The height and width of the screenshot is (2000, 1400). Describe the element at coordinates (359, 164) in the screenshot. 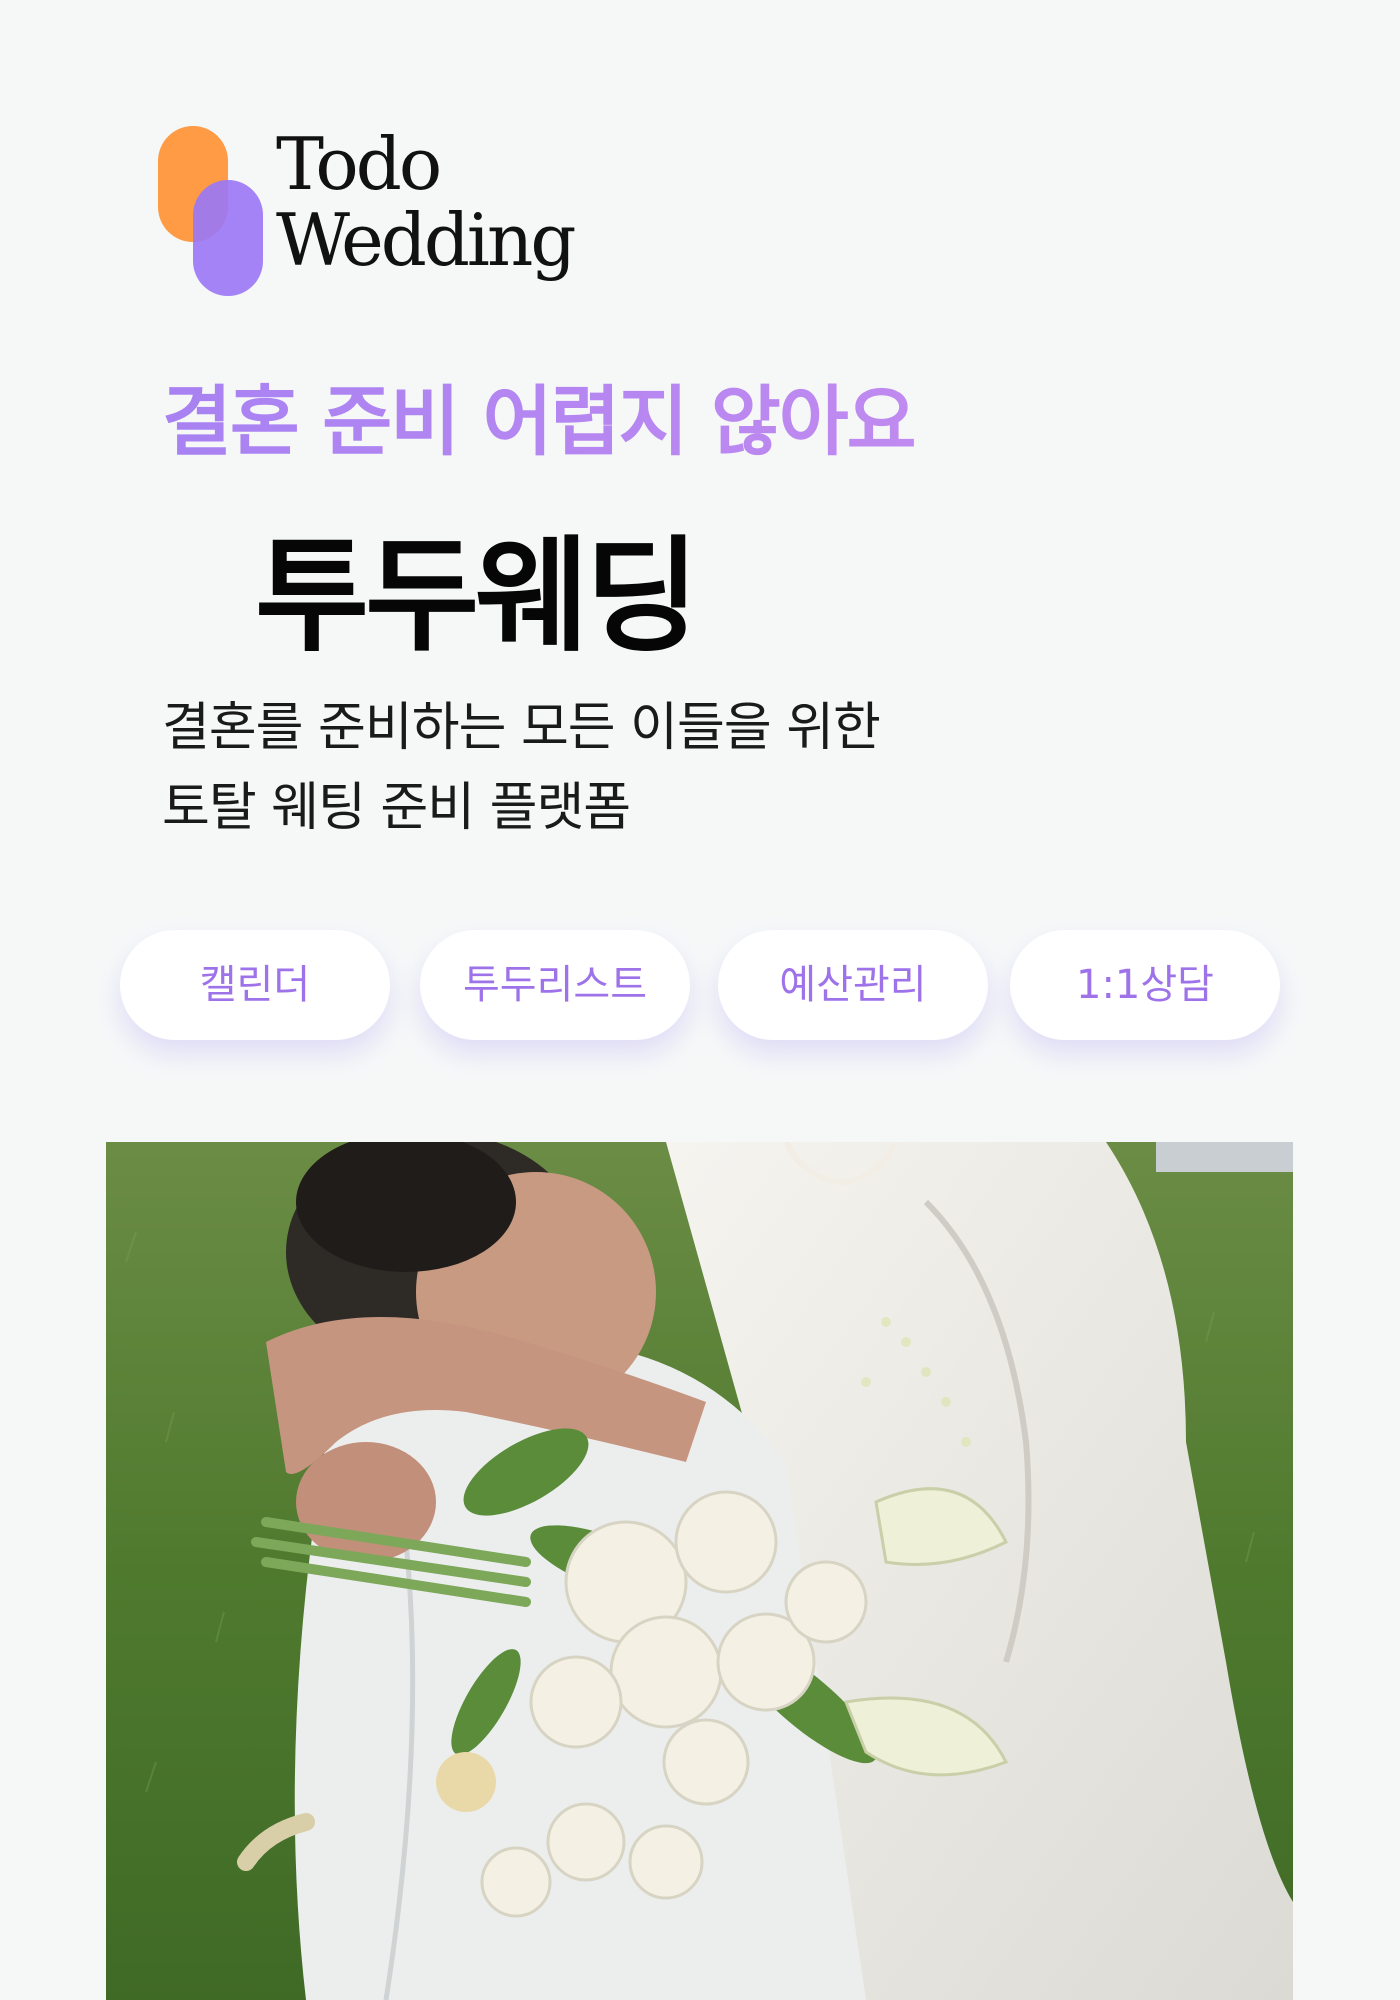

I see `logo-line-1: Todo` at that location.